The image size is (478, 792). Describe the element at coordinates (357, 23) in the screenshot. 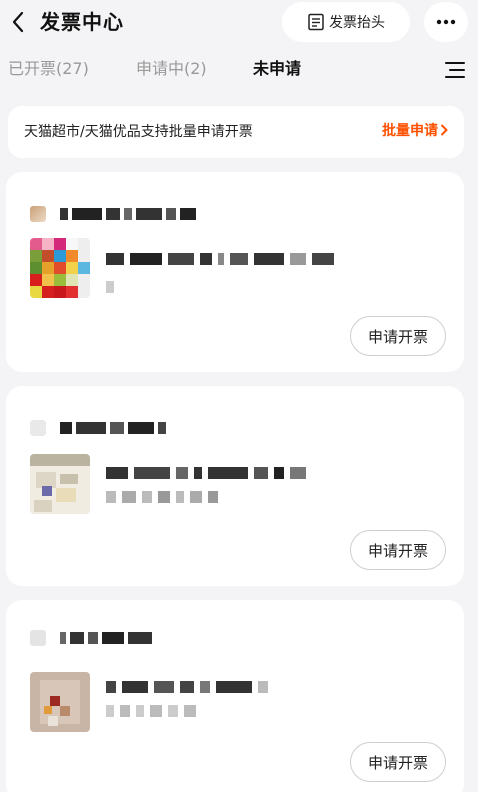

I see `invoice-header-label: 发票抬头` at that location.